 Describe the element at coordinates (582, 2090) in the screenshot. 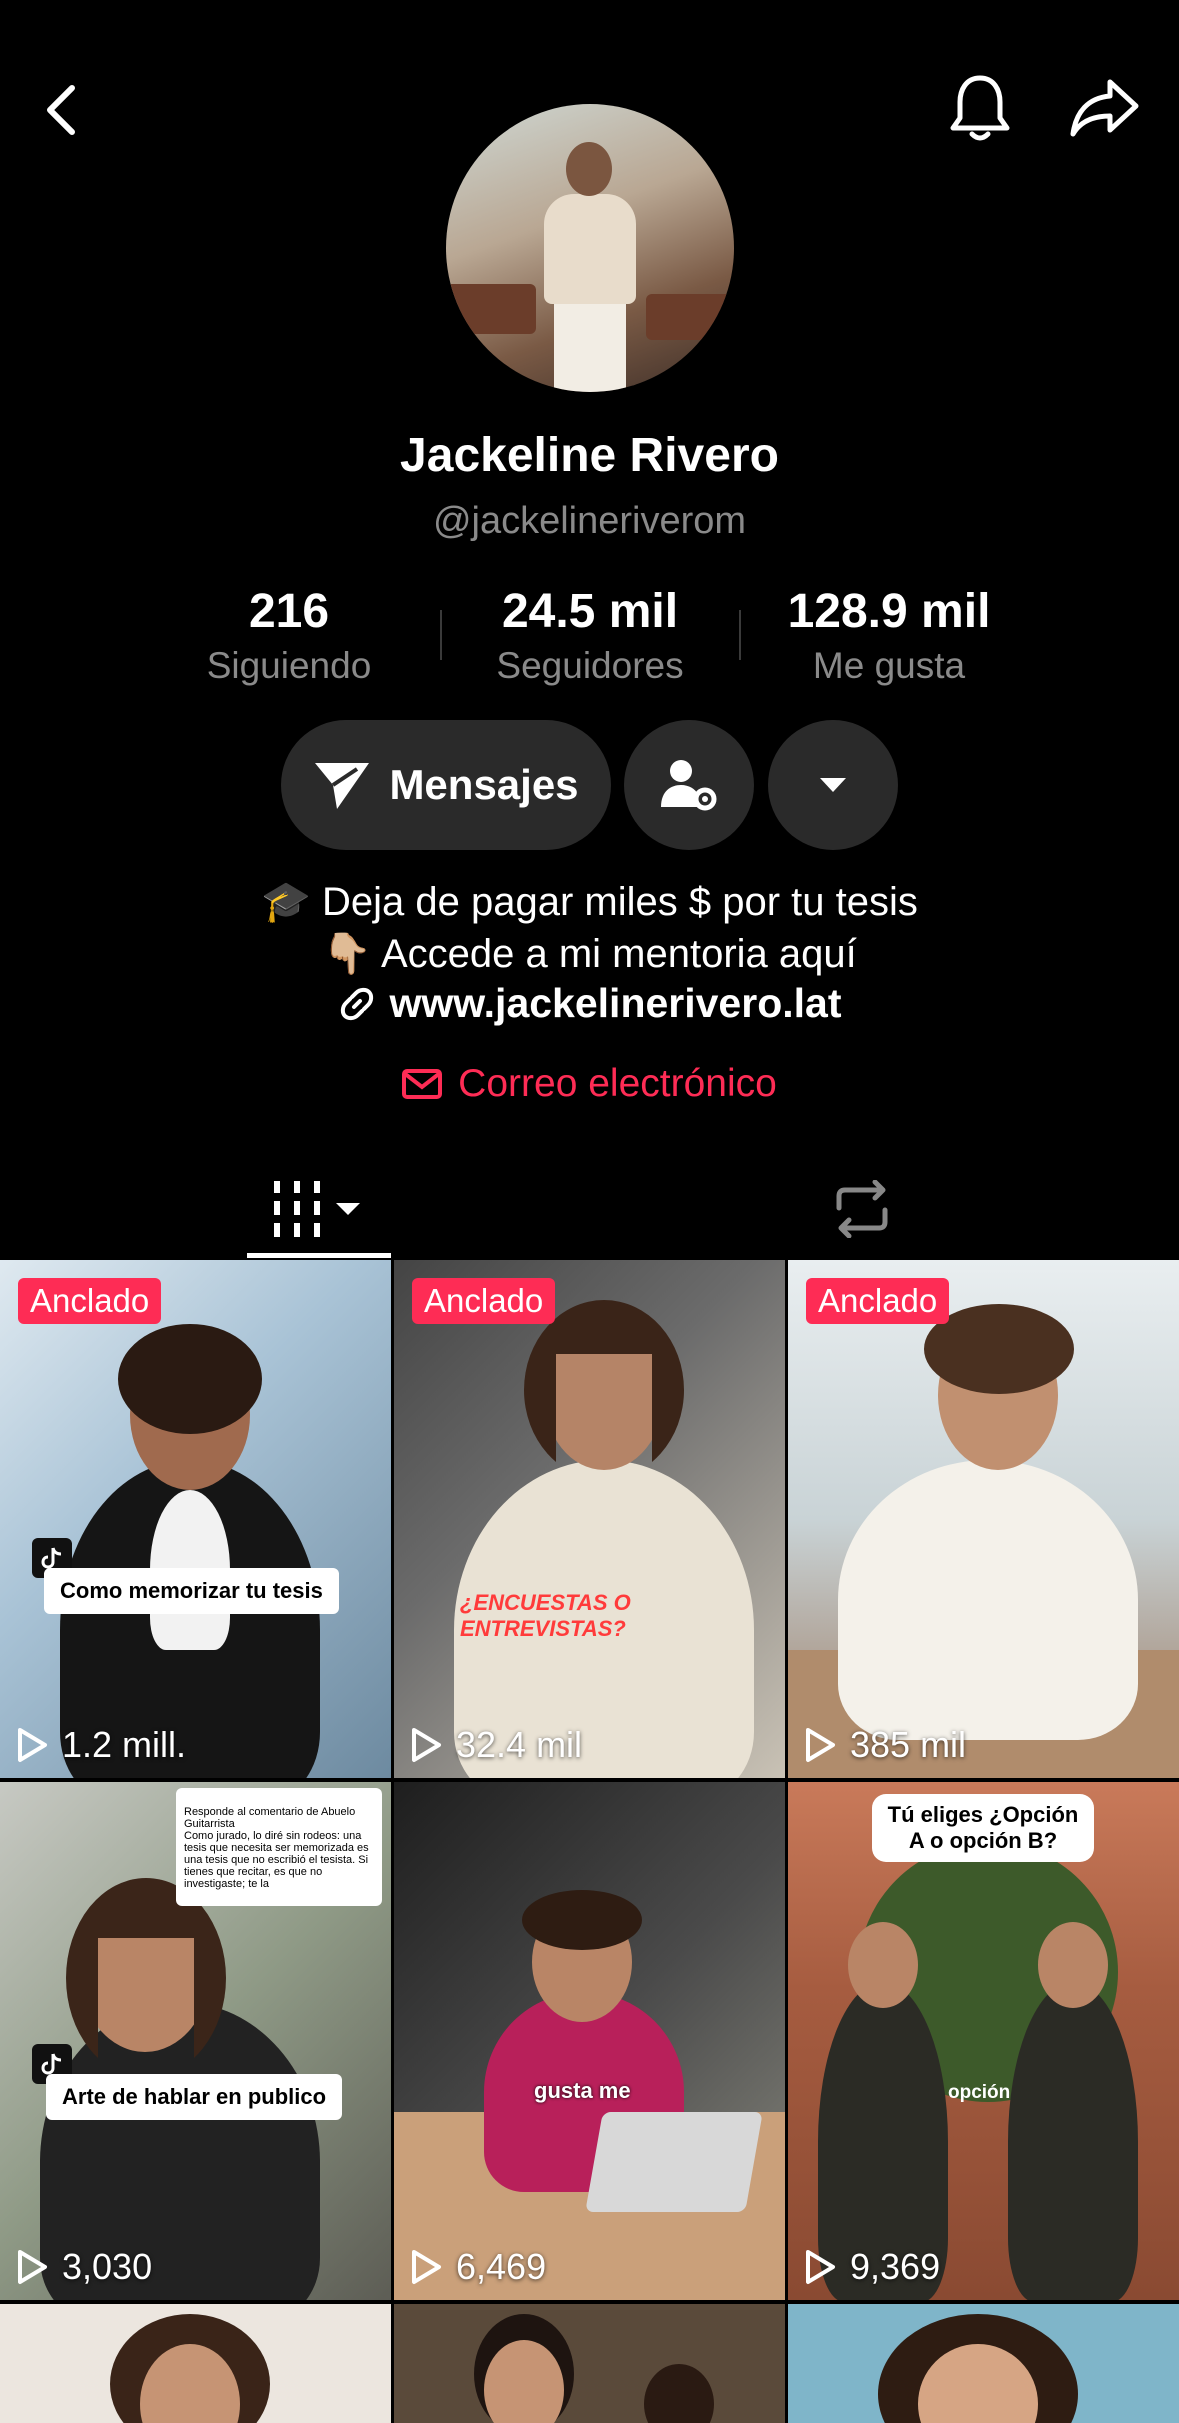

I see `video-caption: gusta me` at that location.